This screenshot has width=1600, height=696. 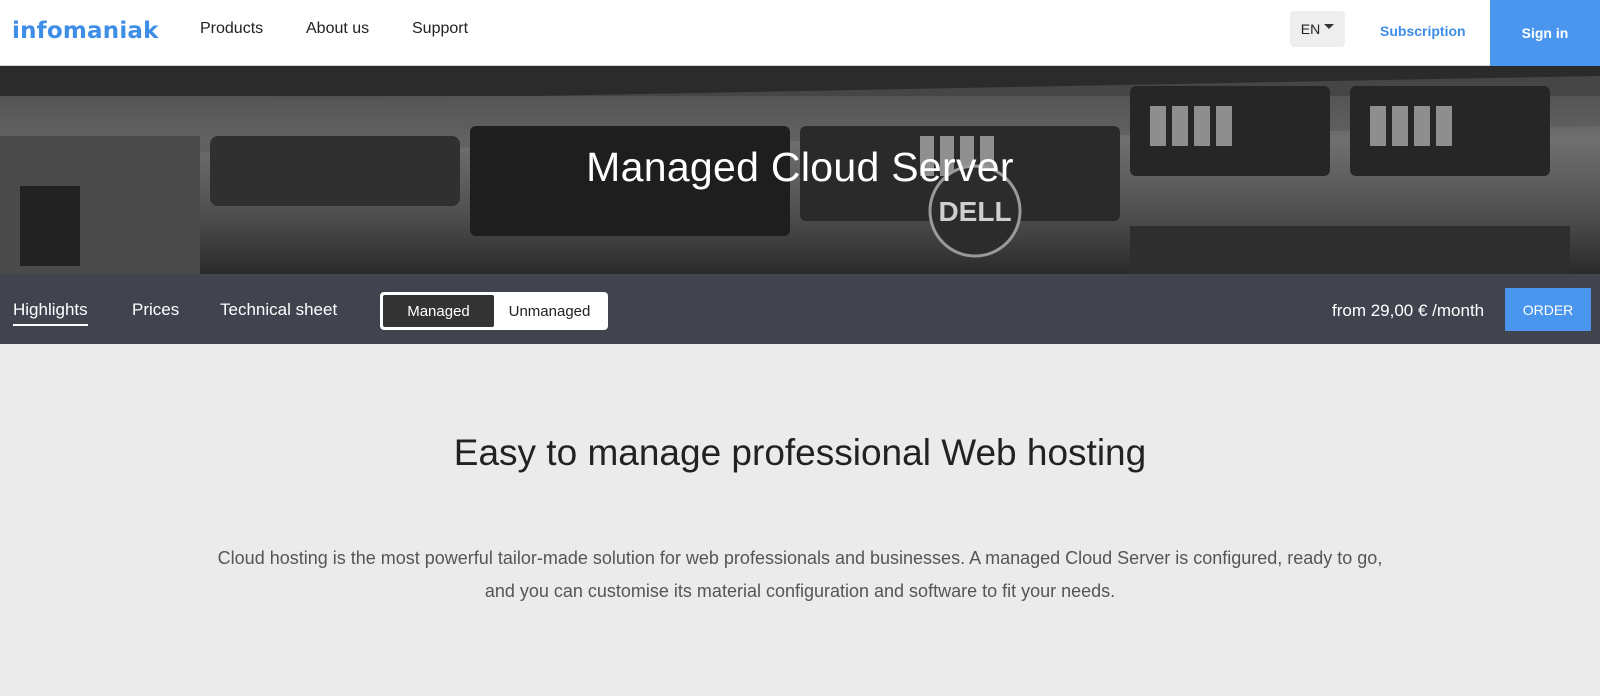 What do you see at coordinates (85, 31) in the screenshot?
I see `infomaniak-logo: infomaniak` at bounding box center [85, 31].